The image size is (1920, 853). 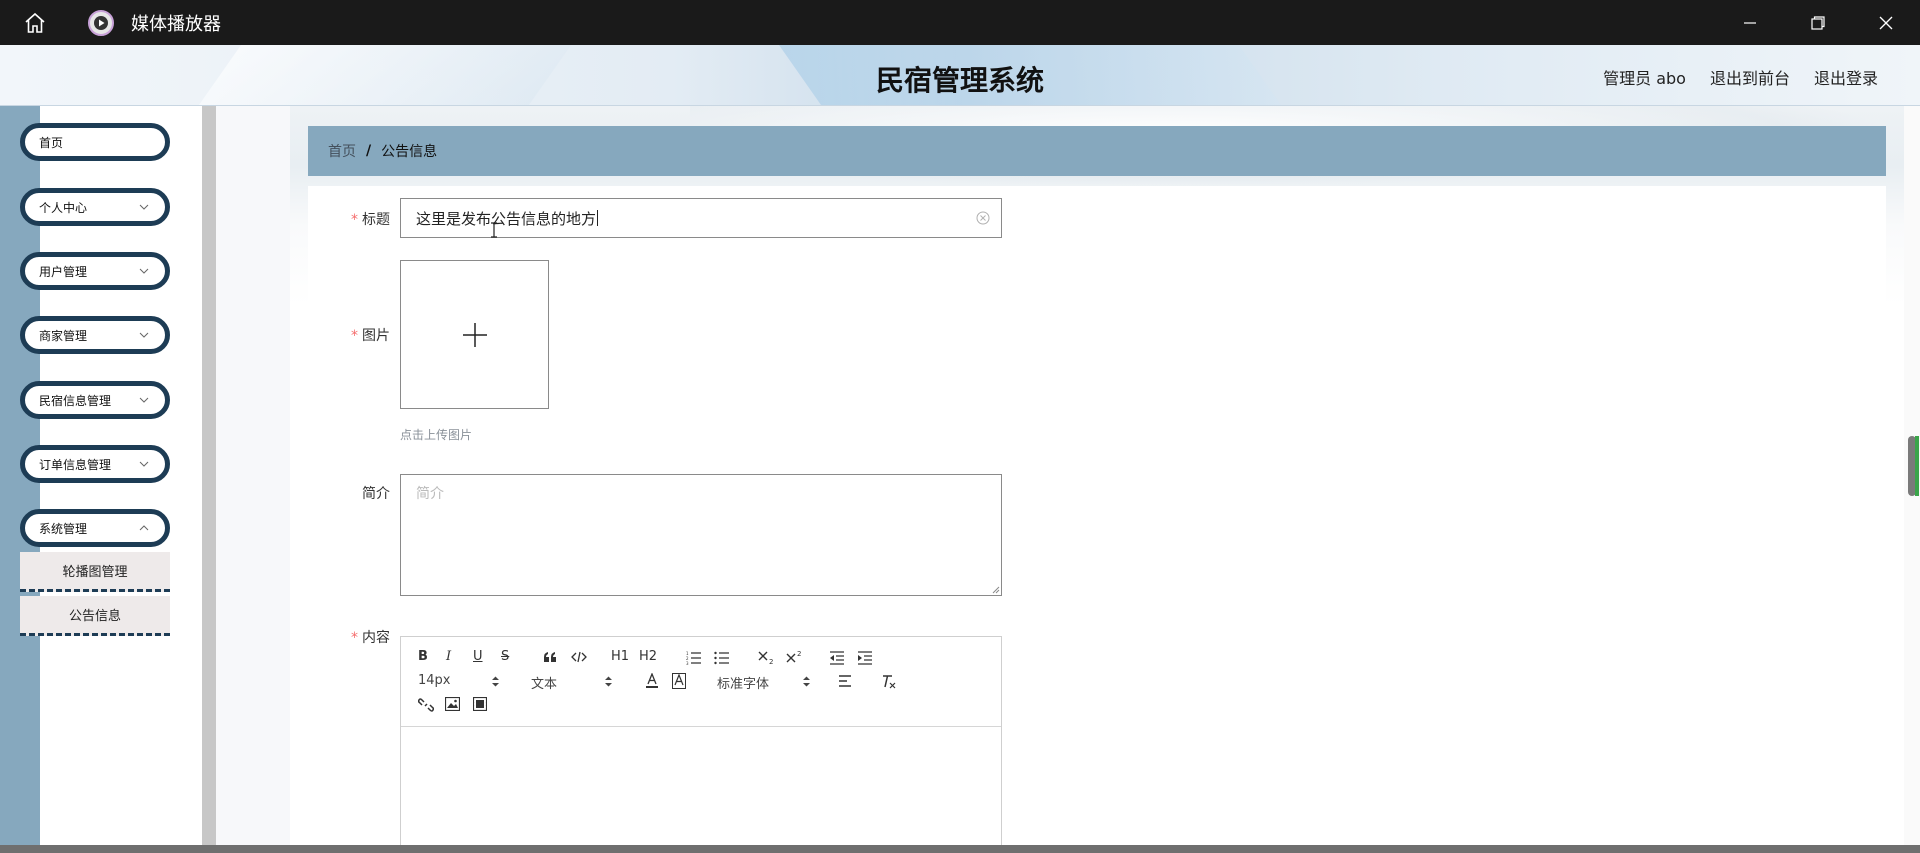 I want to click on ibeam-cursor-icon, so click(x=494, y=230).